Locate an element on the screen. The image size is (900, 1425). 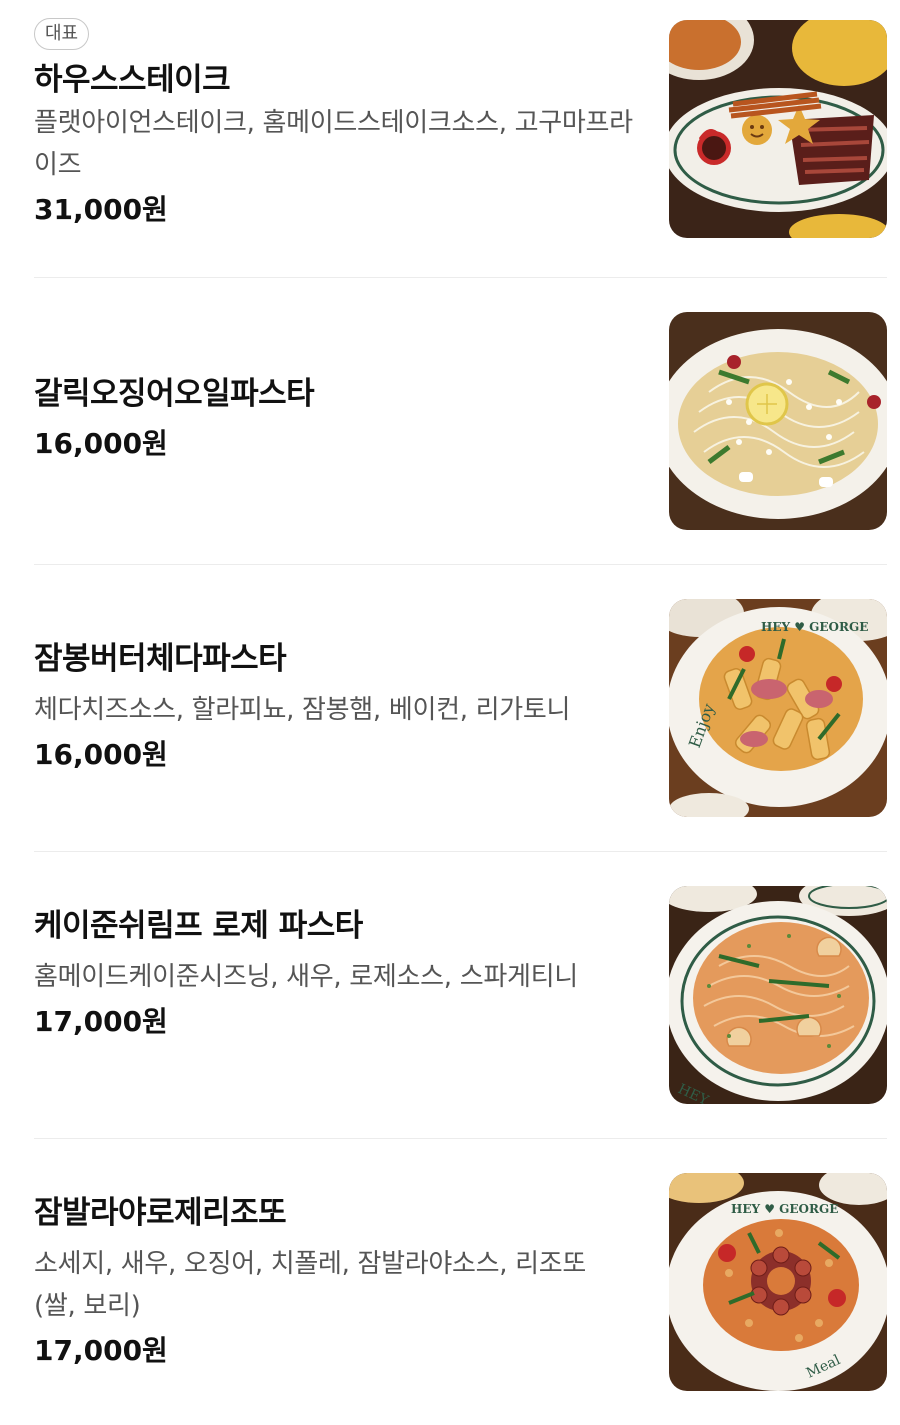
menu-item-description: 소세지, 새우, 오징어, 치폴레, 잠발라야소스, 리조또 (쌀, 보리) is located at coordinates (310, 1285).